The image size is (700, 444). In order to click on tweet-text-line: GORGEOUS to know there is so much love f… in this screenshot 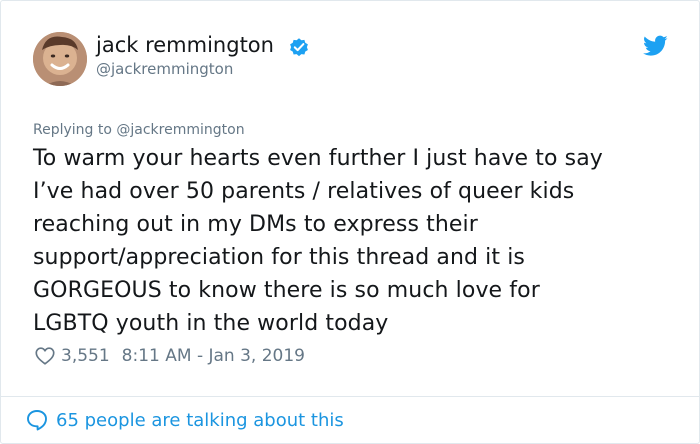, I will do `click(286, 290)`.